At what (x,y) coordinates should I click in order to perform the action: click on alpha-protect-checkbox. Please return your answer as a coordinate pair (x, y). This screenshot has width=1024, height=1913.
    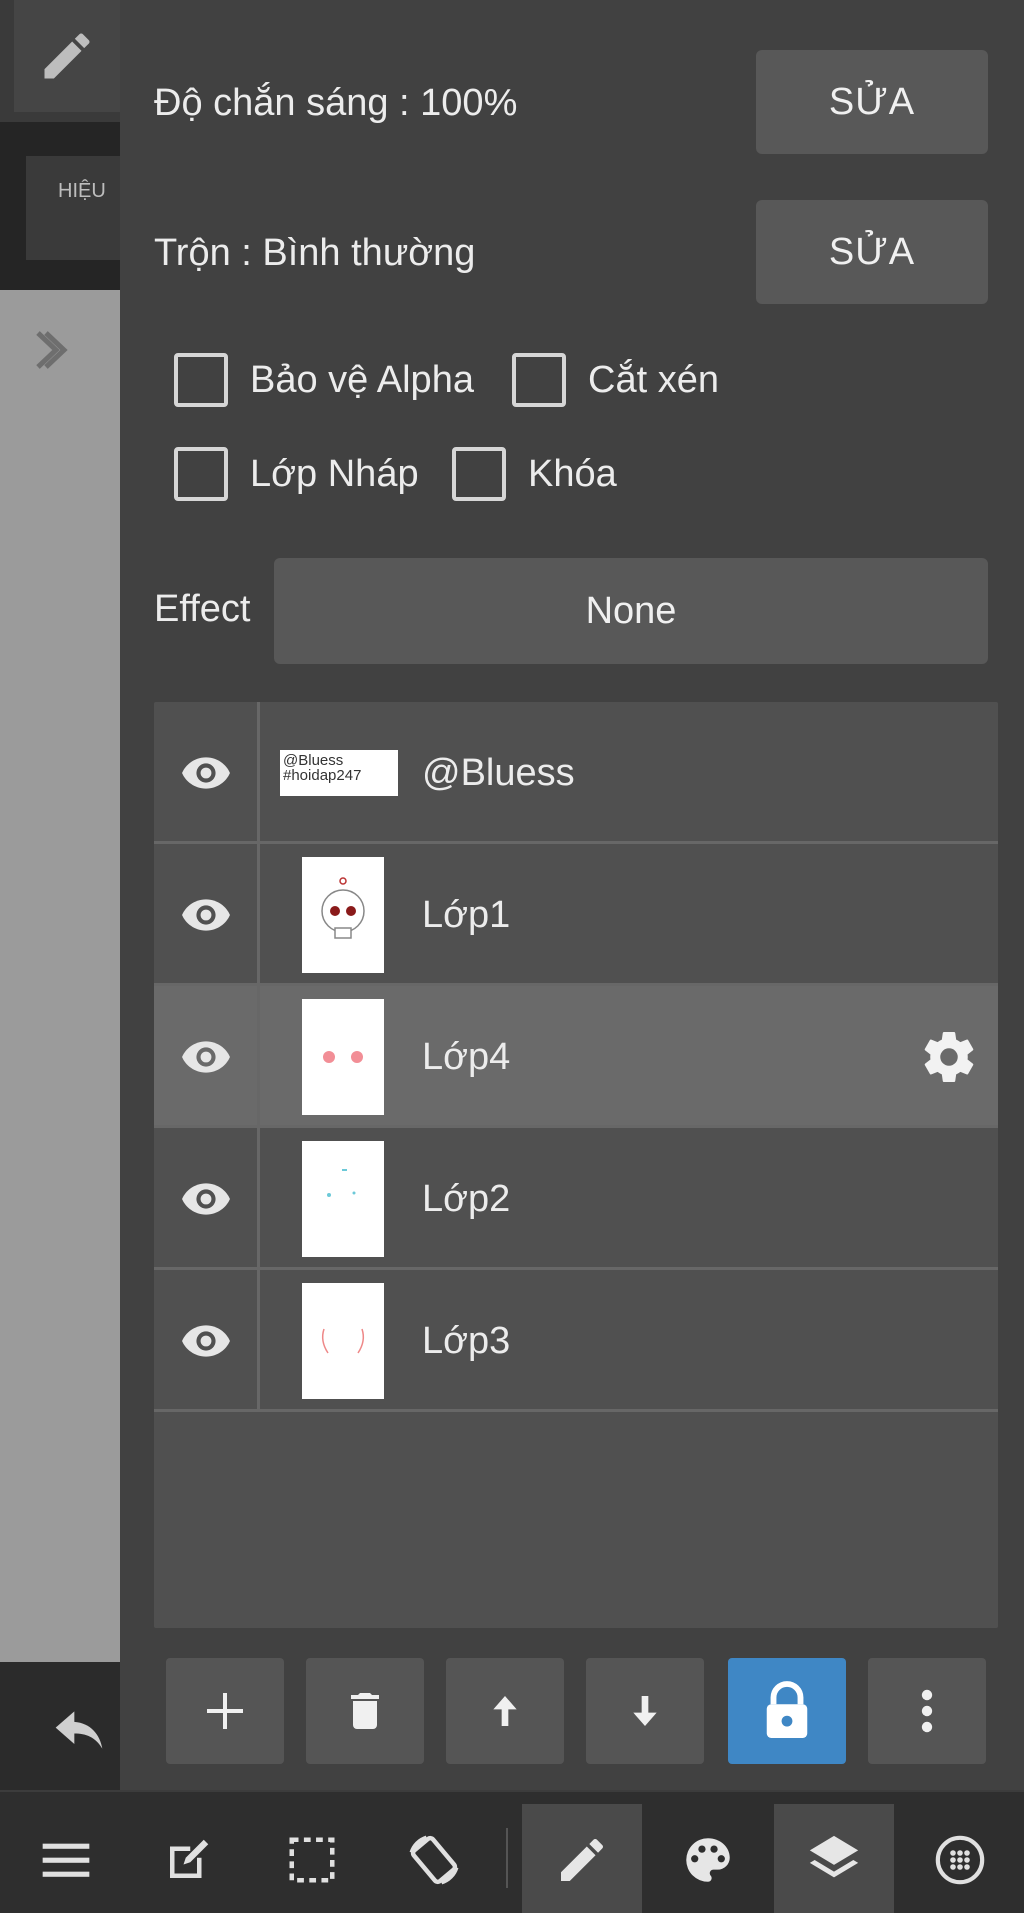
    Looking at the image, I should click on (201, 380).